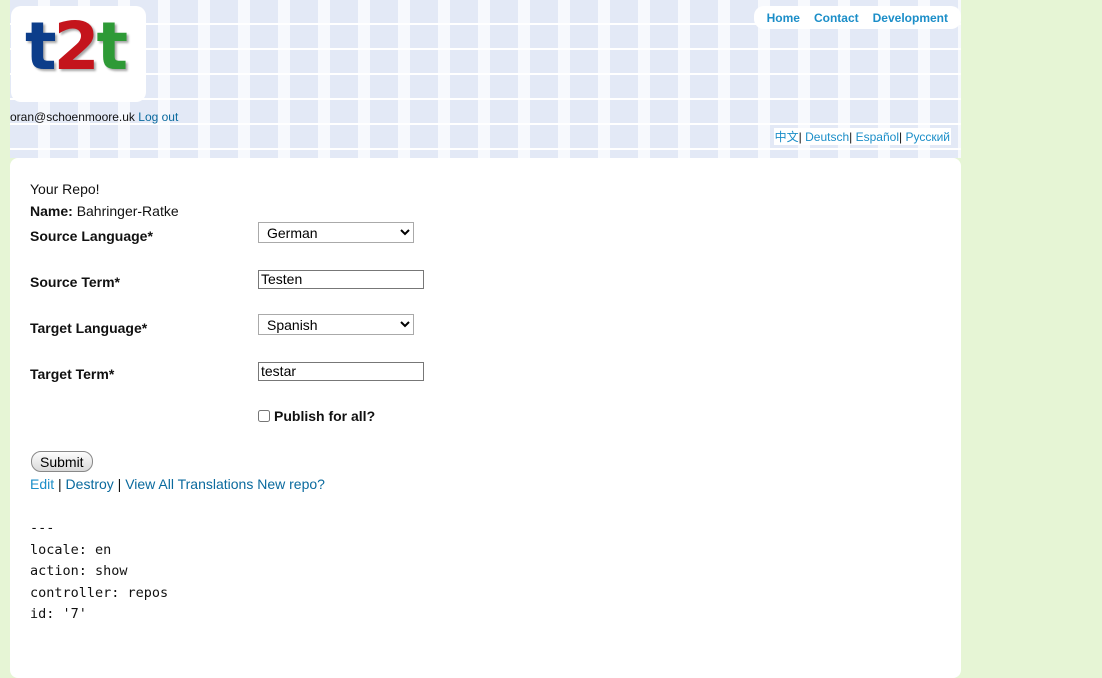 The image size is (1102, 678). I want to click on source-term-label: Source Term*, so click(75, 282).